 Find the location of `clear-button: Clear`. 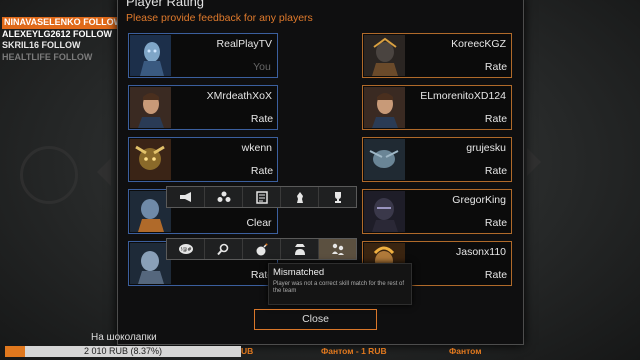

clear-button: Clear is located at coordinates (259, 223).